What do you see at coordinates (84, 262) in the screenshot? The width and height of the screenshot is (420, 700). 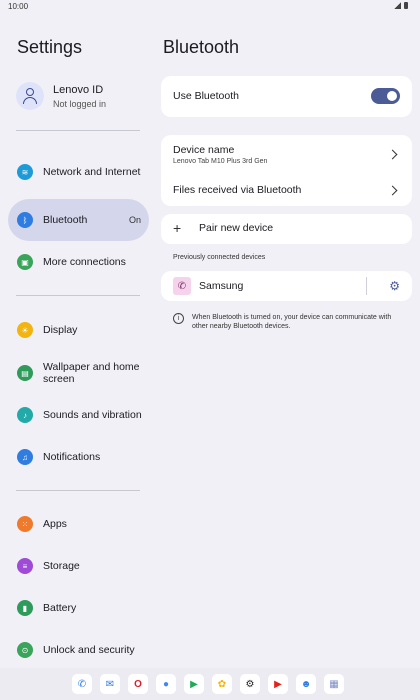 I see `sidebar-item-label: More connections` at bounding box center [84, 262].